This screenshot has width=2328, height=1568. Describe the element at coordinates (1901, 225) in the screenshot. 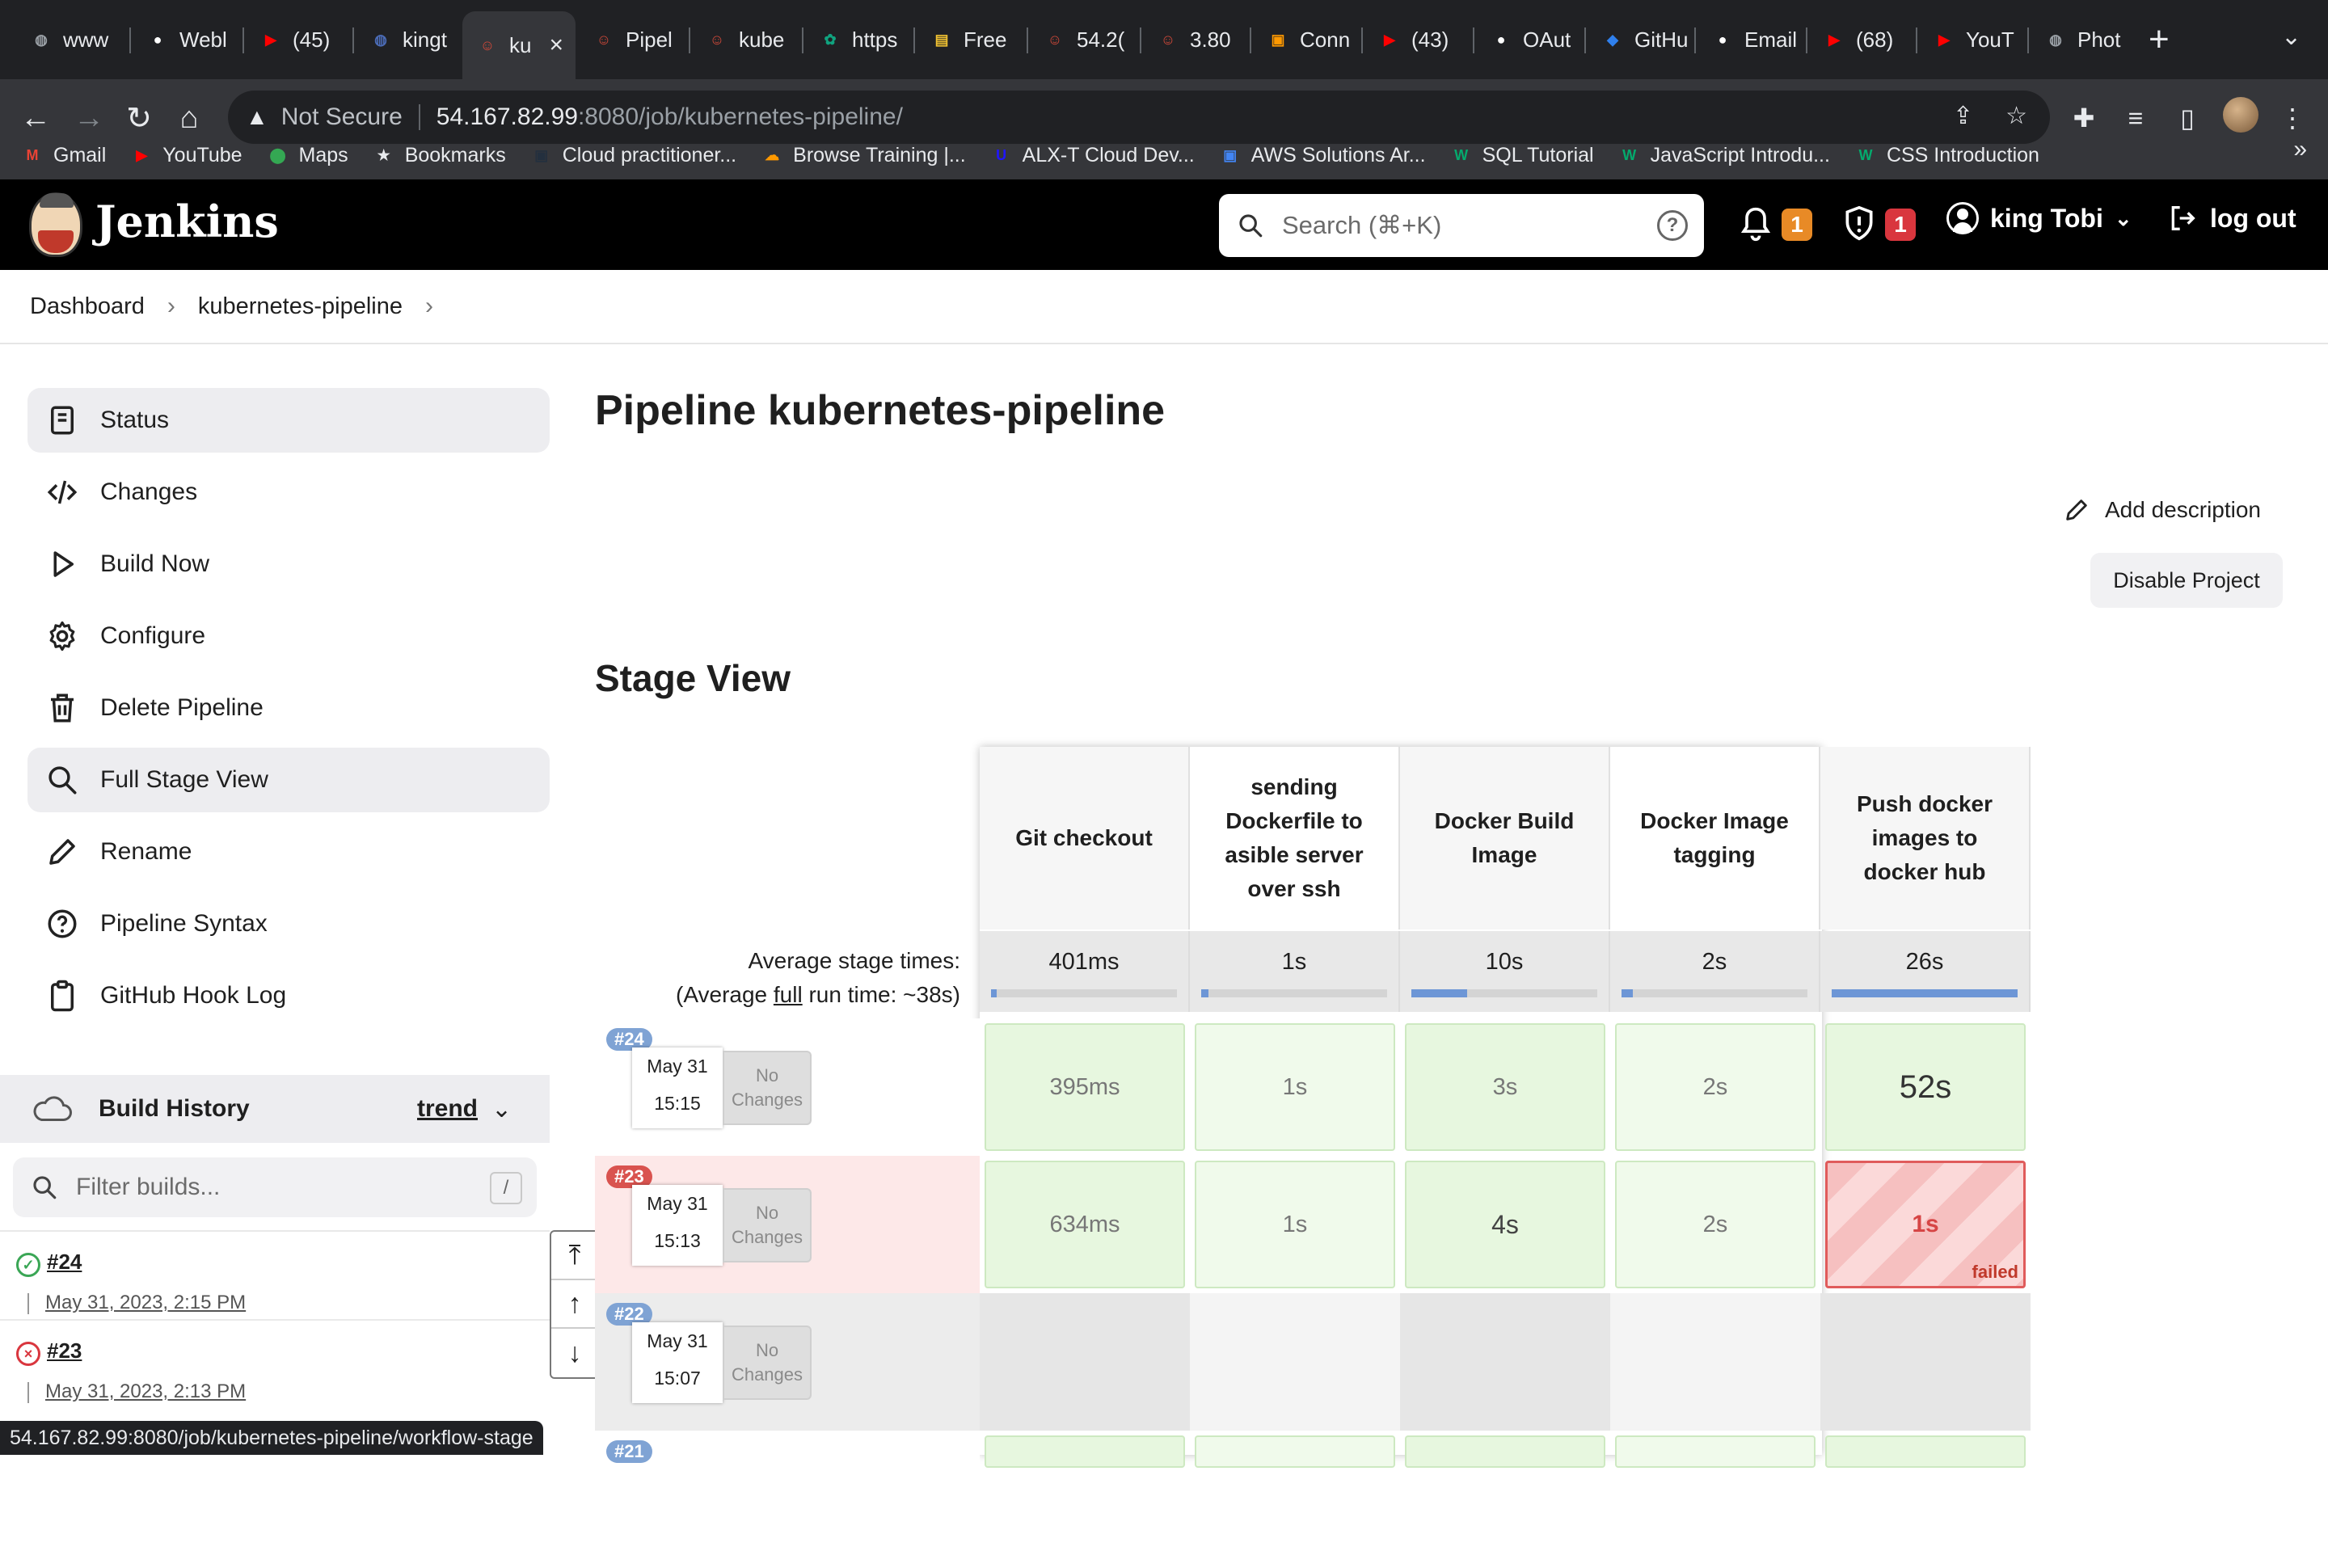

I see `security-badge: 1` at that location.